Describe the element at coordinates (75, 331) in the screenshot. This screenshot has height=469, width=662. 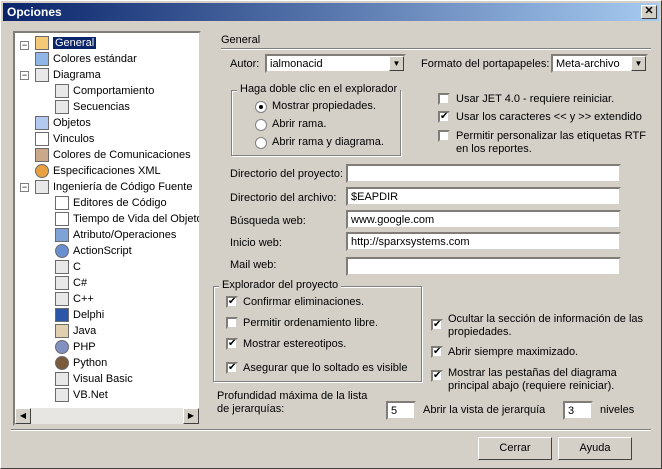
I see `tree-item-java: Java` at that location.